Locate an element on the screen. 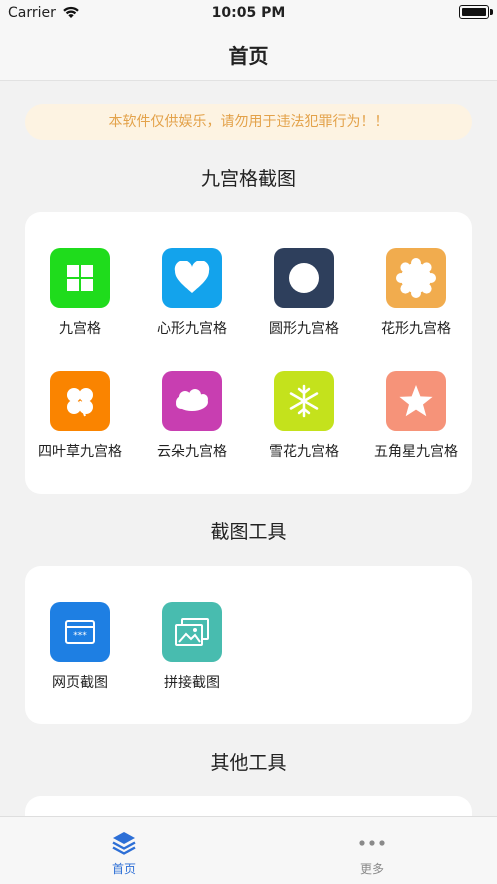 This screenshot has width=497, height=884. circle-icon is located at coordinates (304, 278).